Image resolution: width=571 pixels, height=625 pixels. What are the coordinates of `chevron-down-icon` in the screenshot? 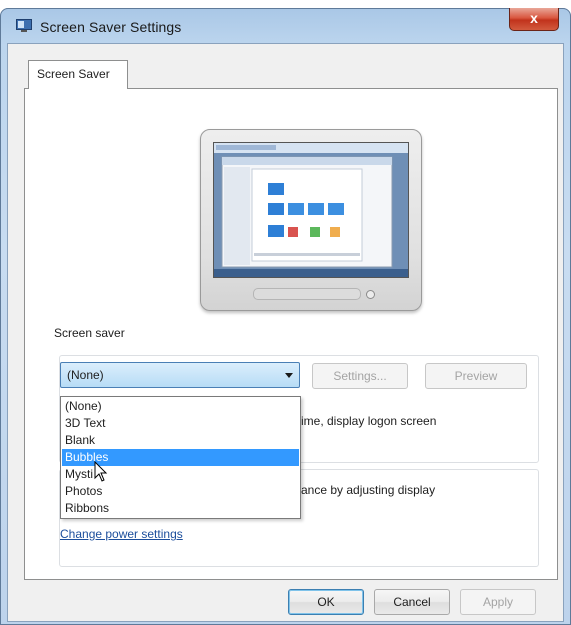 It's located at (289, 375).